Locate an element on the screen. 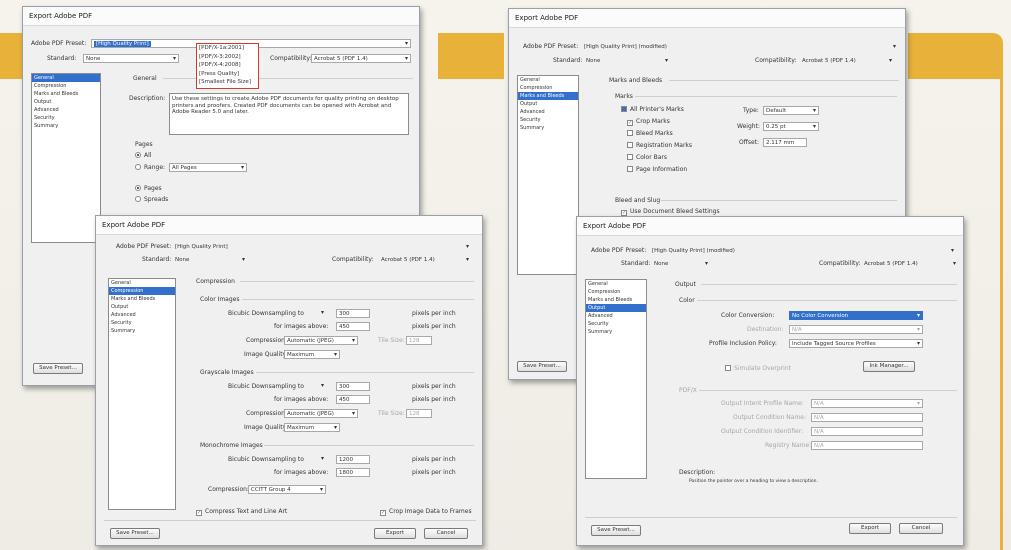  destination-select: N/A is located at coordinates (856, 329).